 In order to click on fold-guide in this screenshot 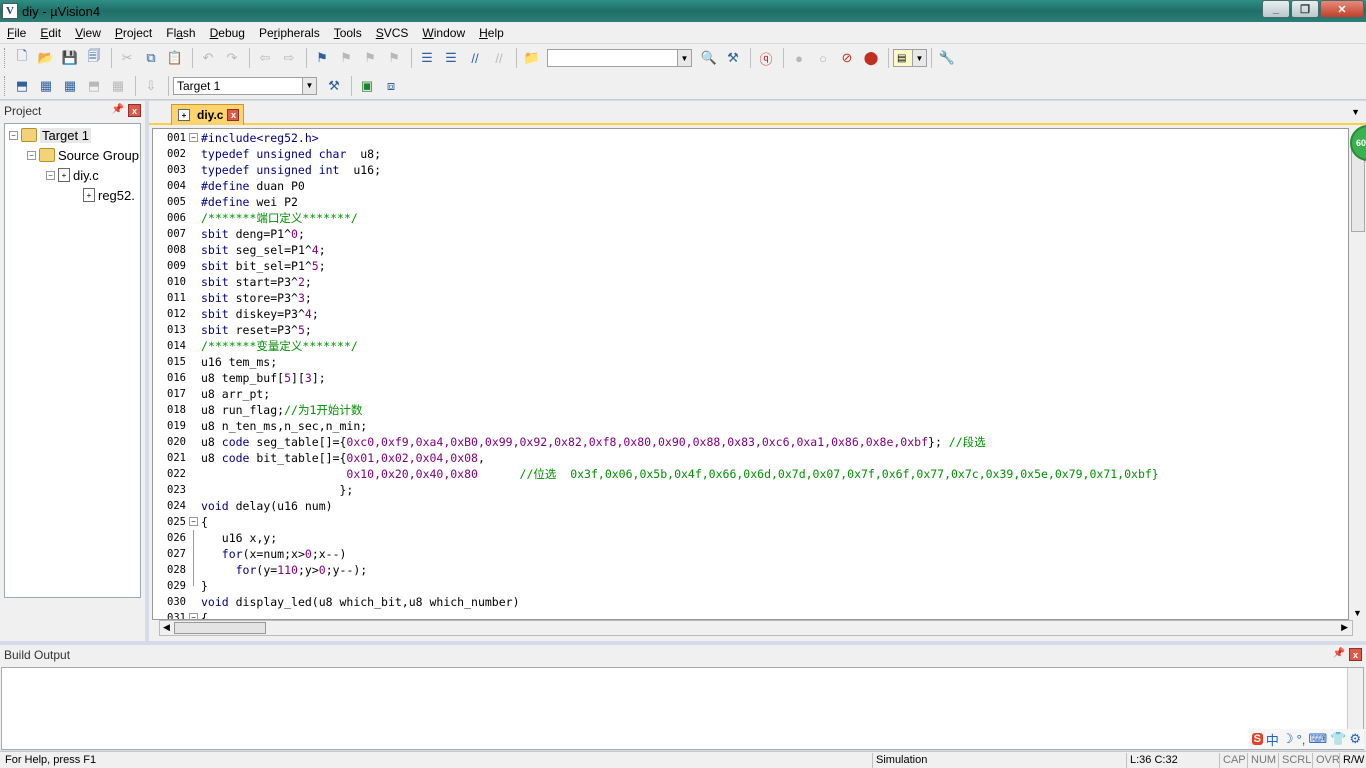, I will do `click(193, 558)`.